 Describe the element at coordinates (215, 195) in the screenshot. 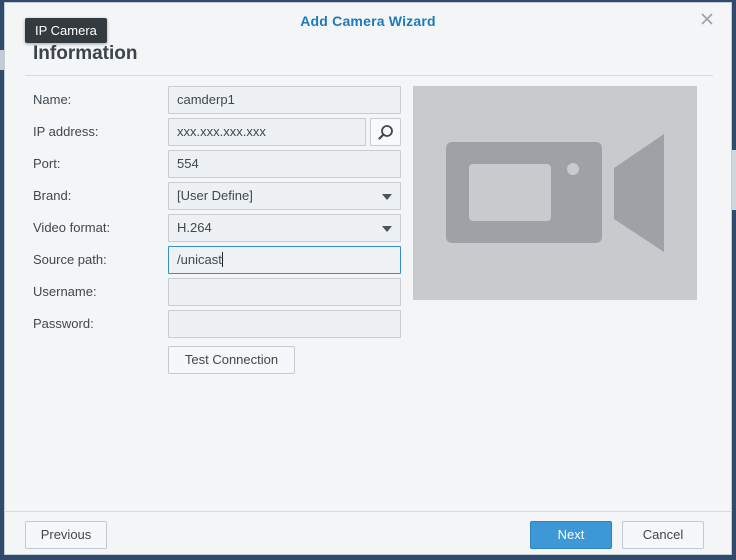

I see `brand-value: [User Define]` at that location.